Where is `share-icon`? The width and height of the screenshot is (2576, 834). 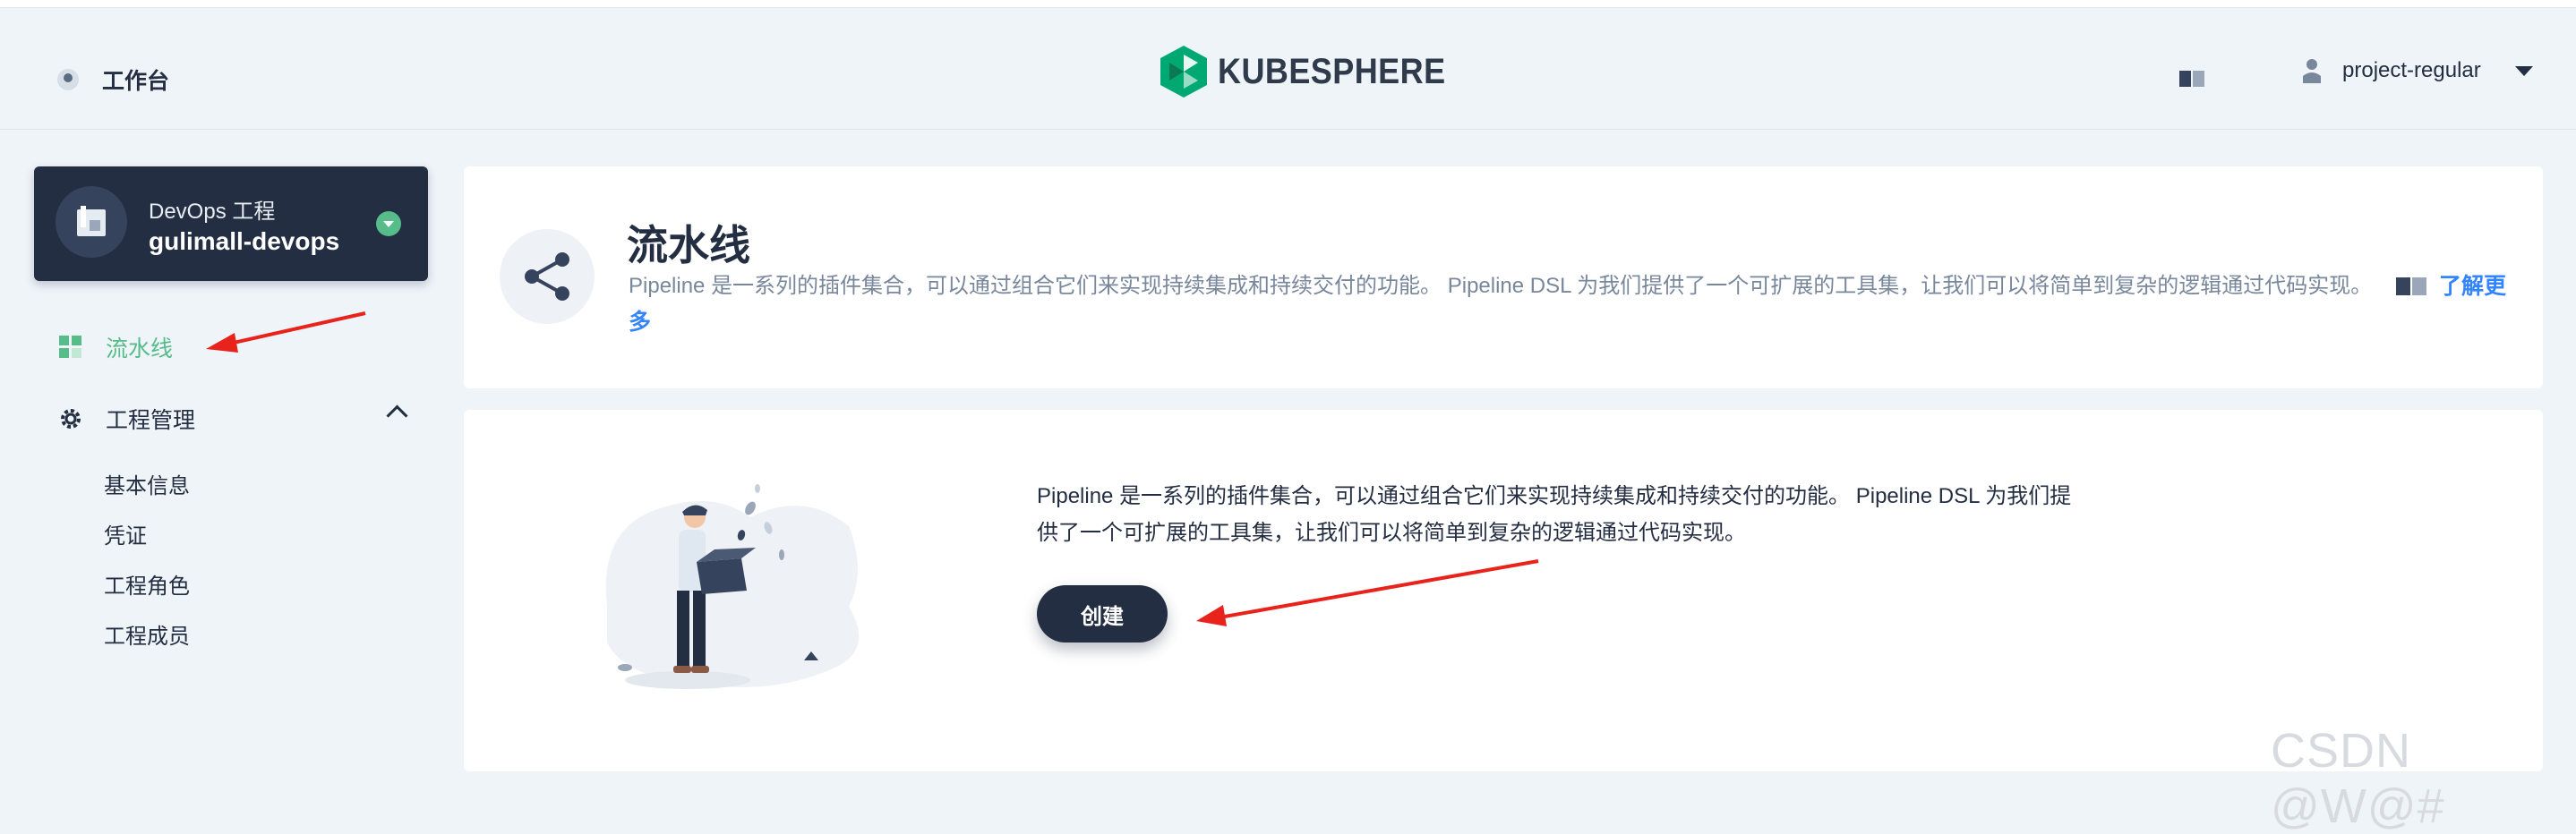
share-icon is located at coordinates (547, 276).